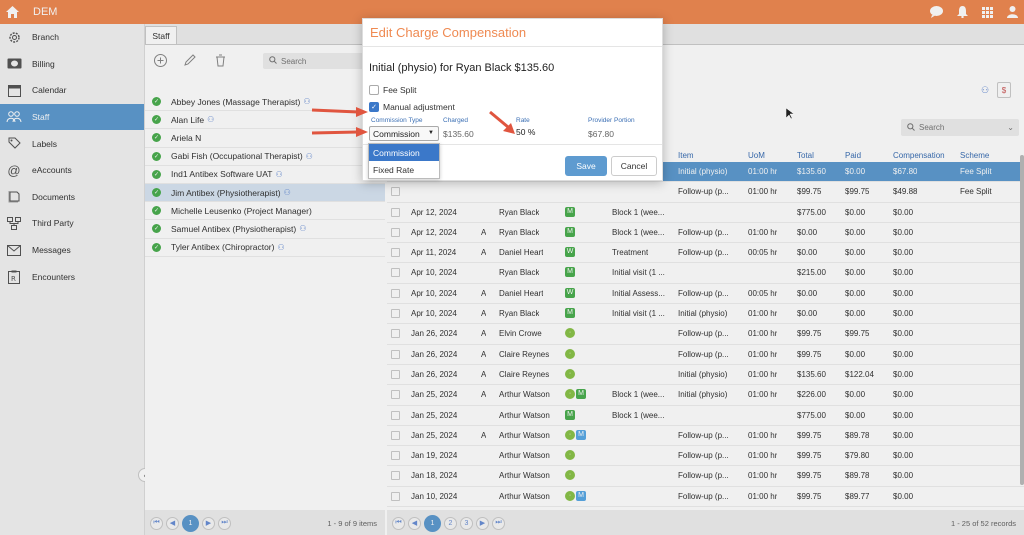  Describe the element at coordinates (419, 107) in the screenshot. I see `manual-adjustment-label: Manual adjustment` at that location.